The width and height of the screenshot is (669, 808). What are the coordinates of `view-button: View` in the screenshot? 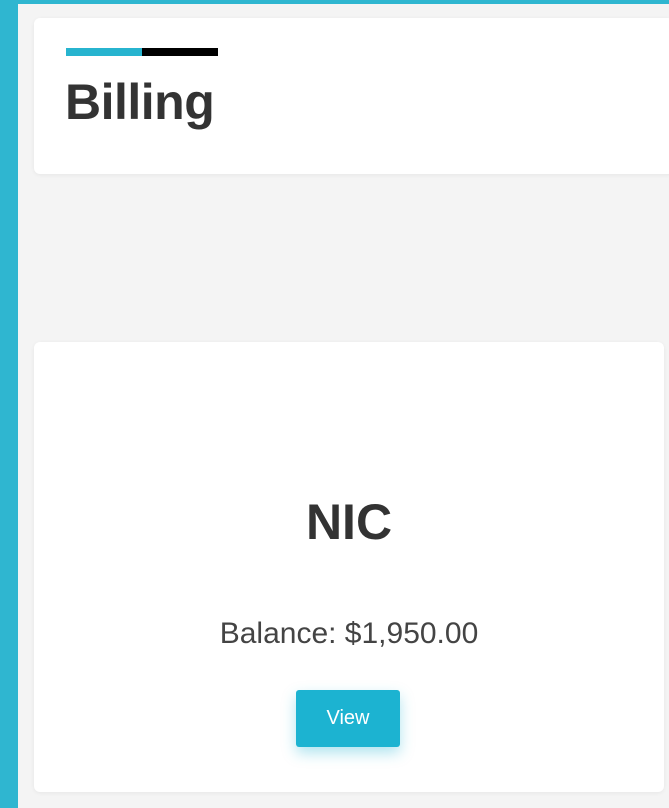 It's located at (348, 718).